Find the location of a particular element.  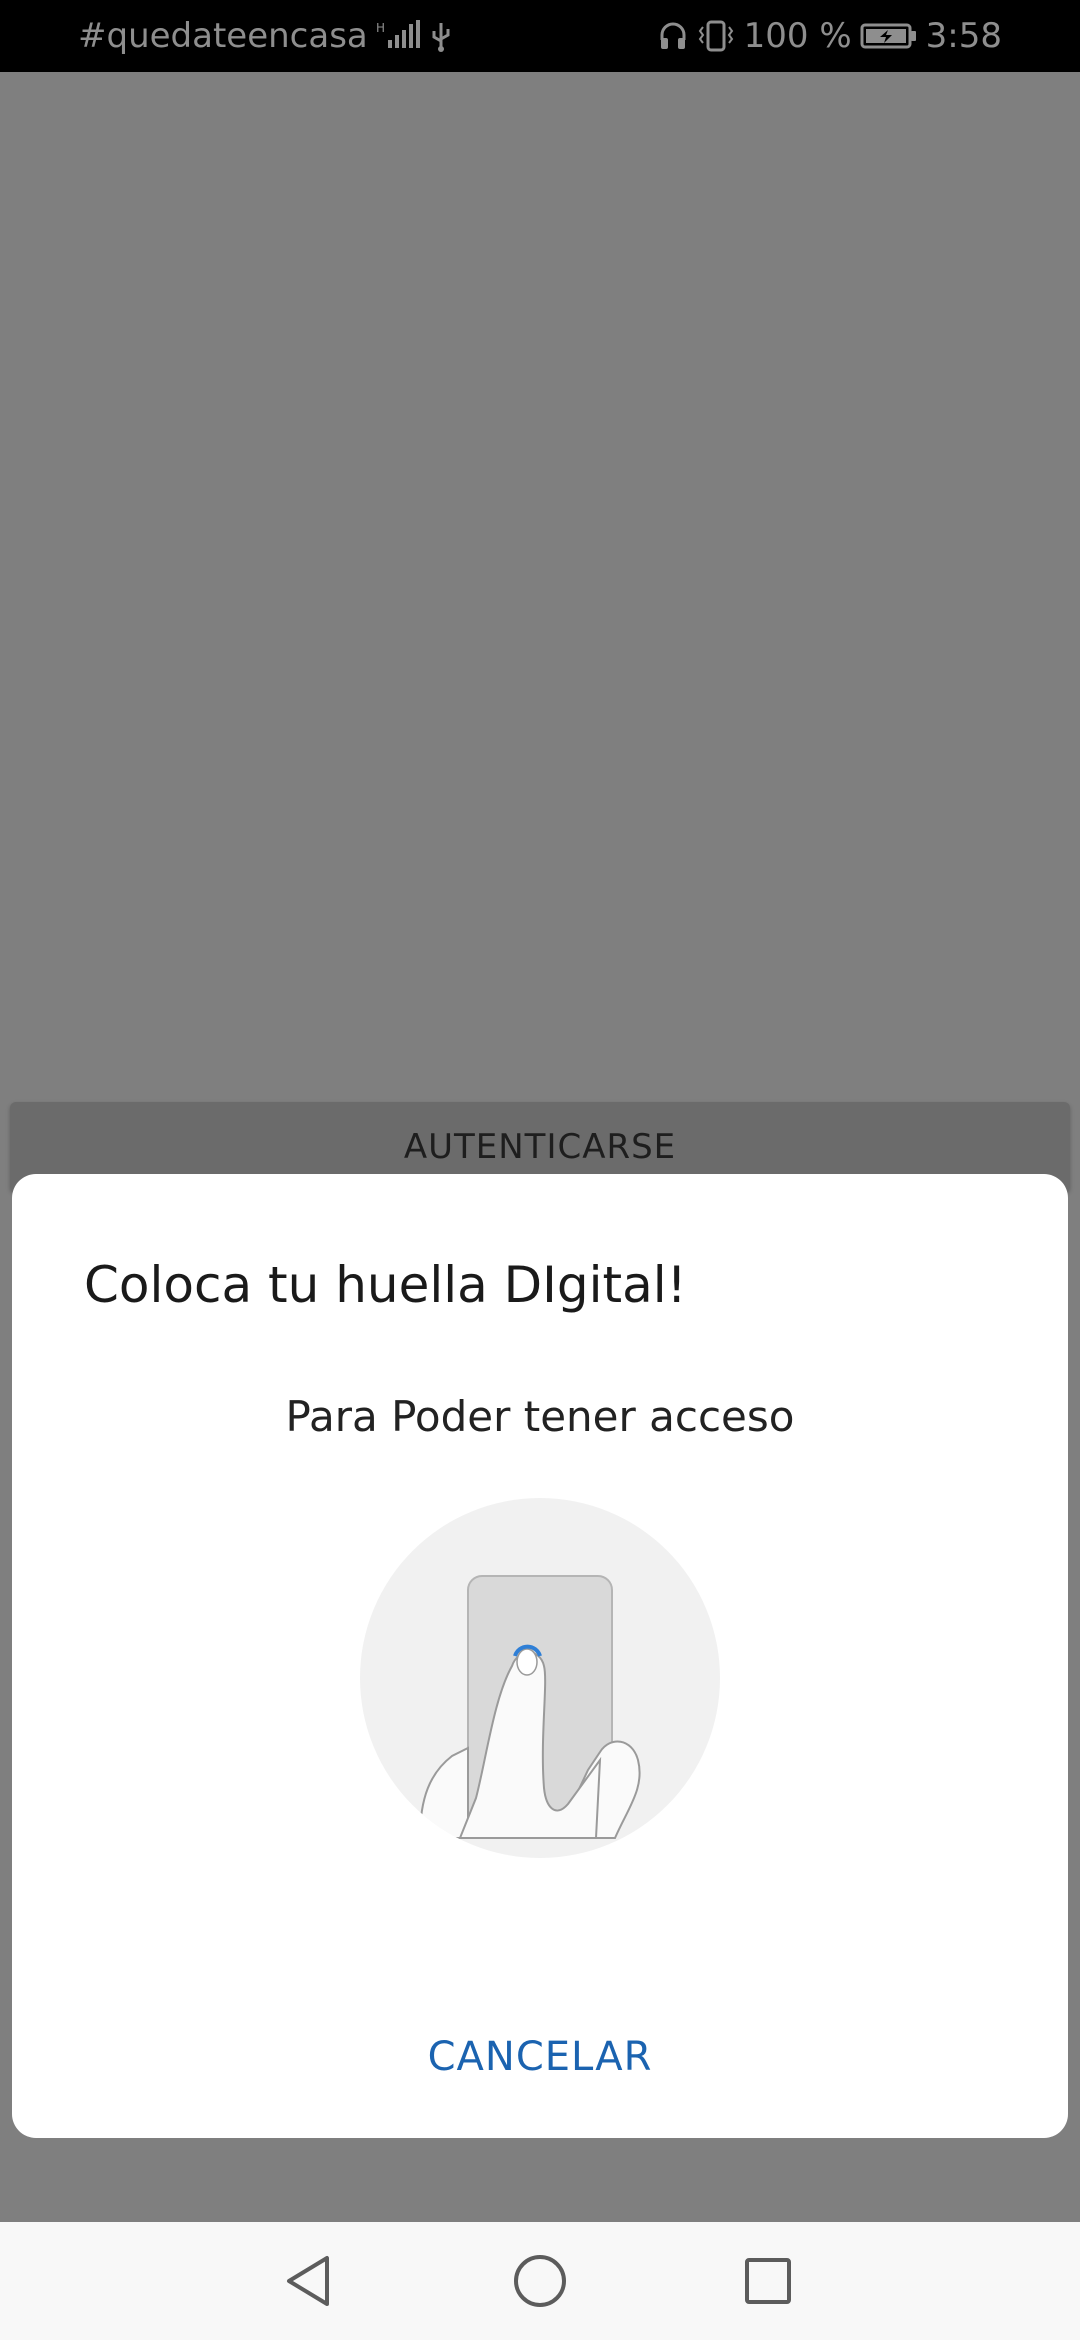

battery-charging-icon is located at coordinates (889, 36).